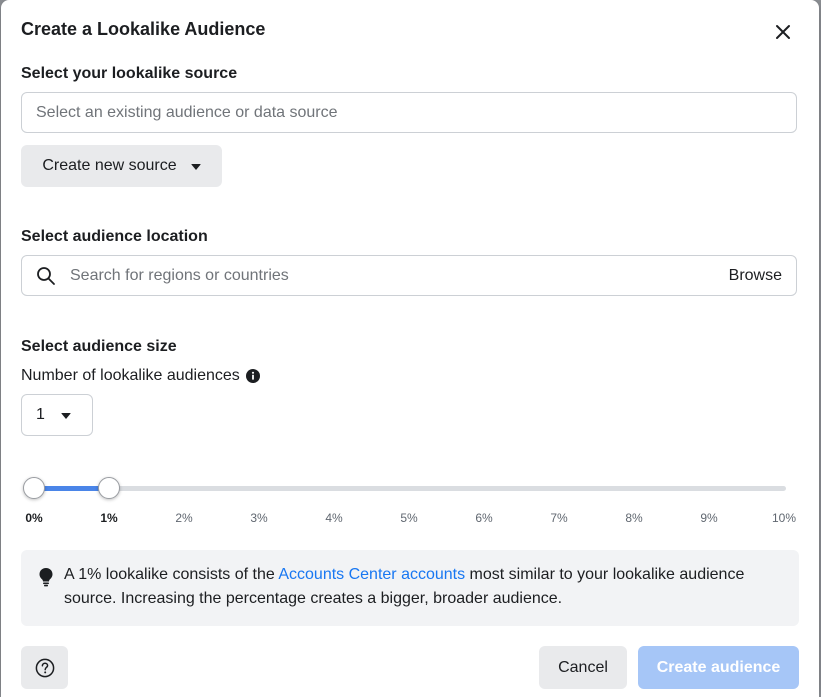 This screenshot has width=821, height=697. Describe the element at coordinates (334, 518) in the screenshot. I see `tick-label: 4%` at that location.